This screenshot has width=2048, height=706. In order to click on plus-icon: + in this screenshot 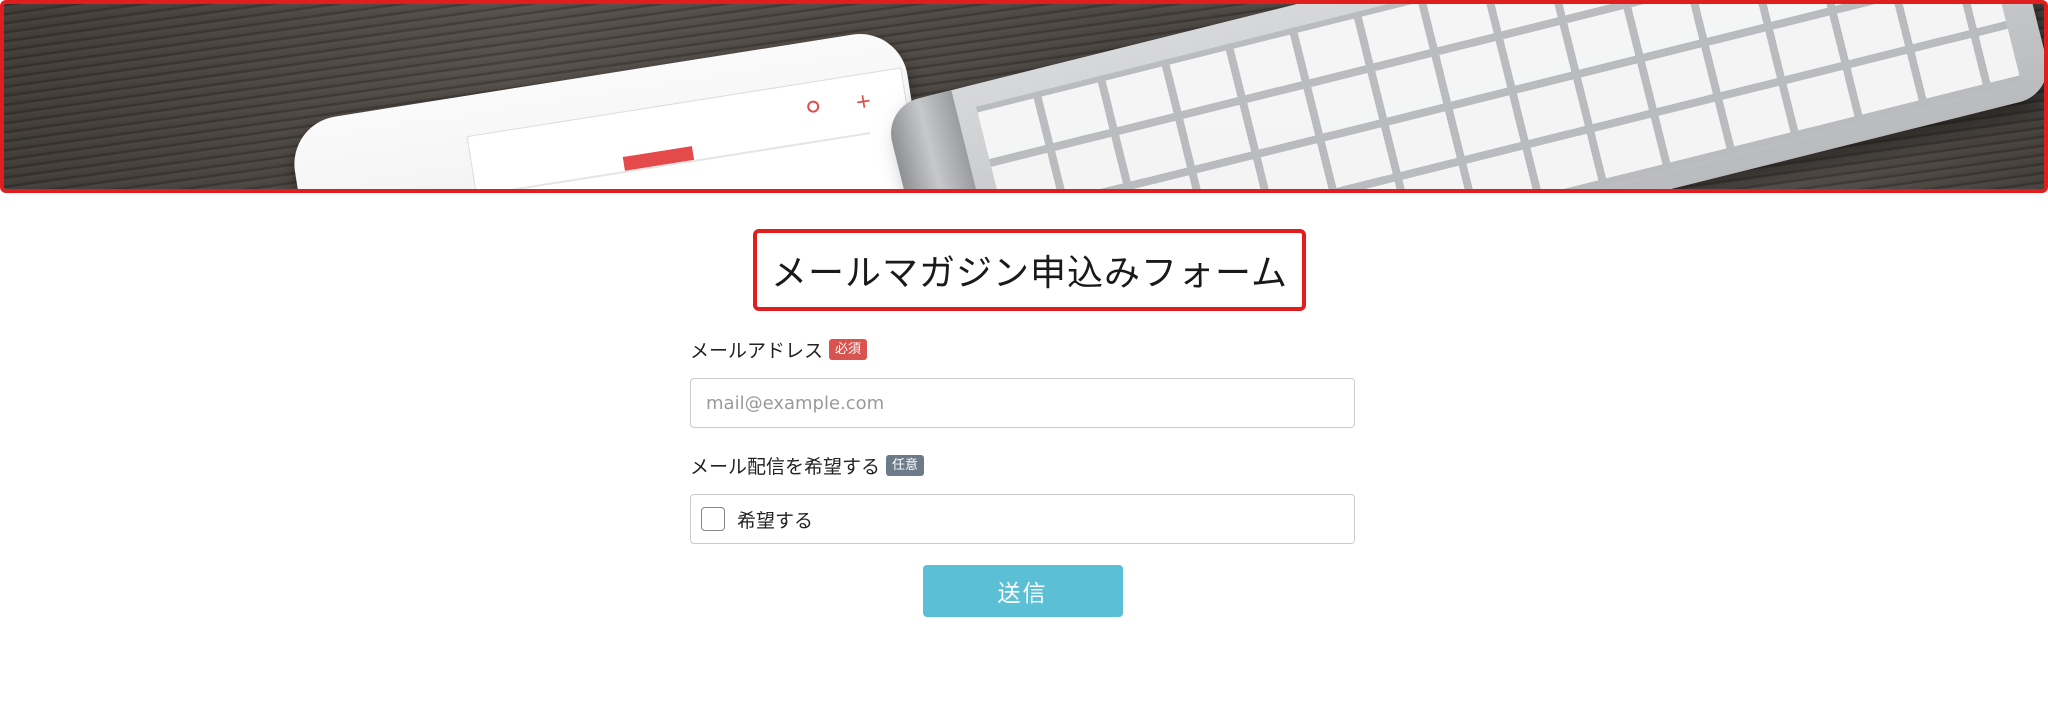, I will do `click(863, 100)`.